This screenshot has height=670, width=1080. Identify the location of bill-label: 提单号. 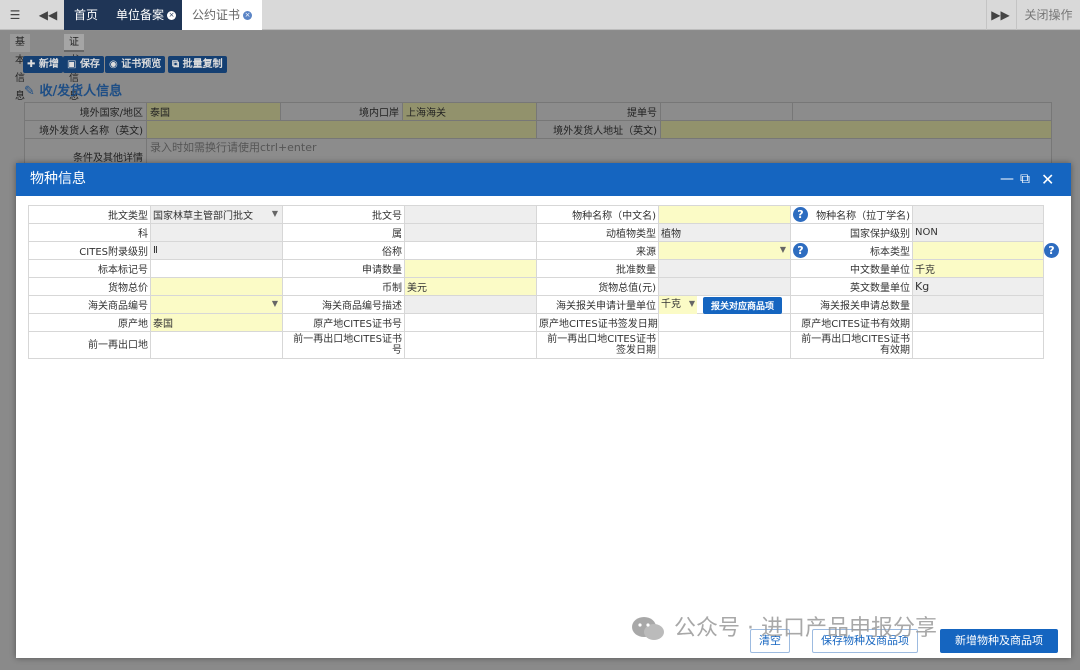
(598, 111).